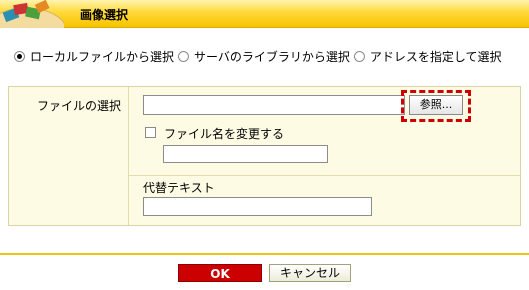 The width and height of the screenshot is (529, 290). Describe the element at coordinates (150, 132) in the screenshot. I see `rename-checkbox` at that location.